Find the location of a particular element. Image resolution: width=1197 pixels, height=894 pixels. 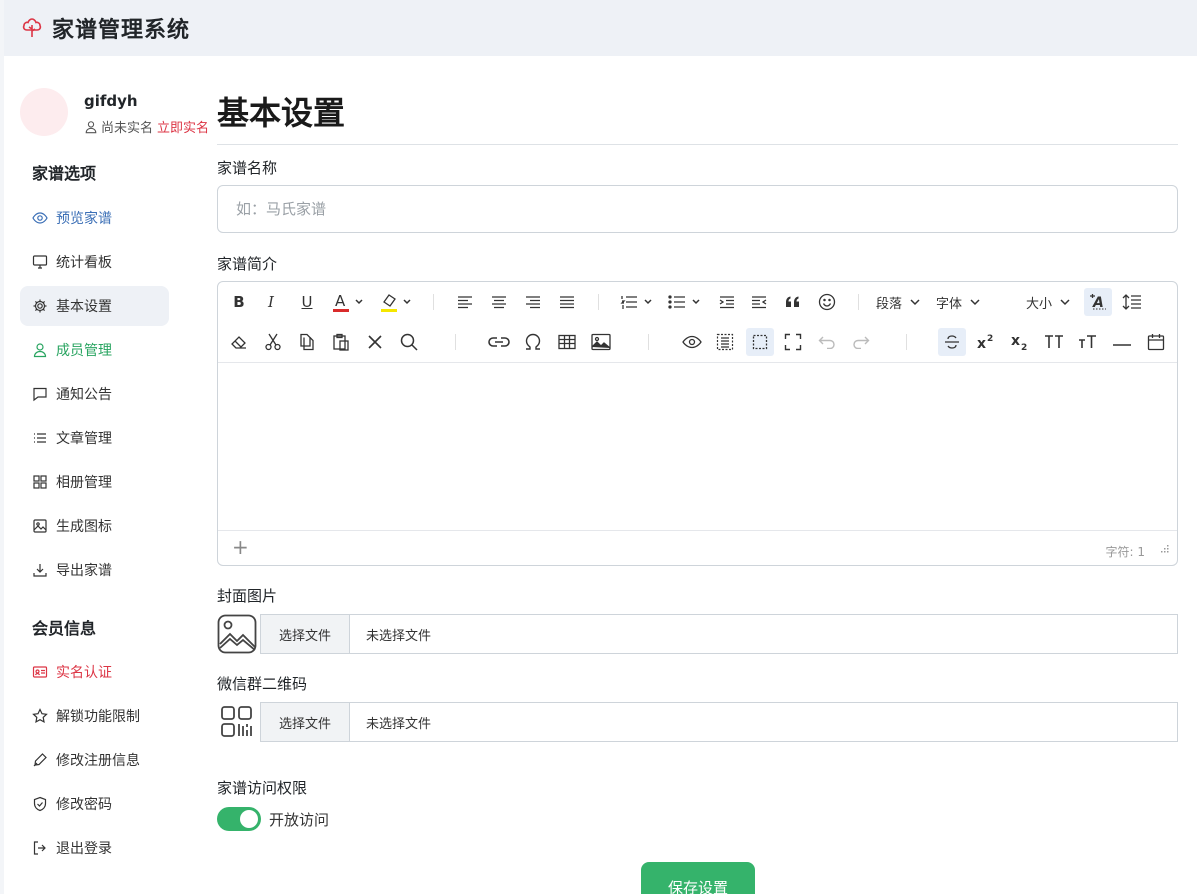

paragraph-select: 段落 is located at coordinates (902, 302).